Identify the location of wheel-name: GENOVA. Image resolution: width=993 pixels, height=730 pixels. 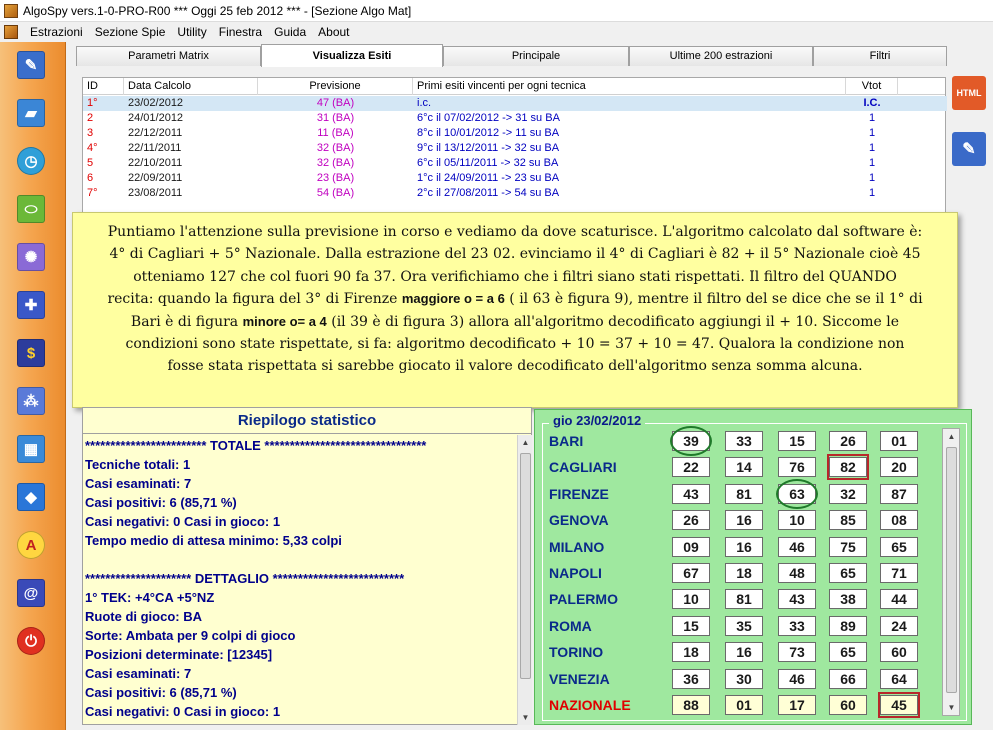
(579, 520).